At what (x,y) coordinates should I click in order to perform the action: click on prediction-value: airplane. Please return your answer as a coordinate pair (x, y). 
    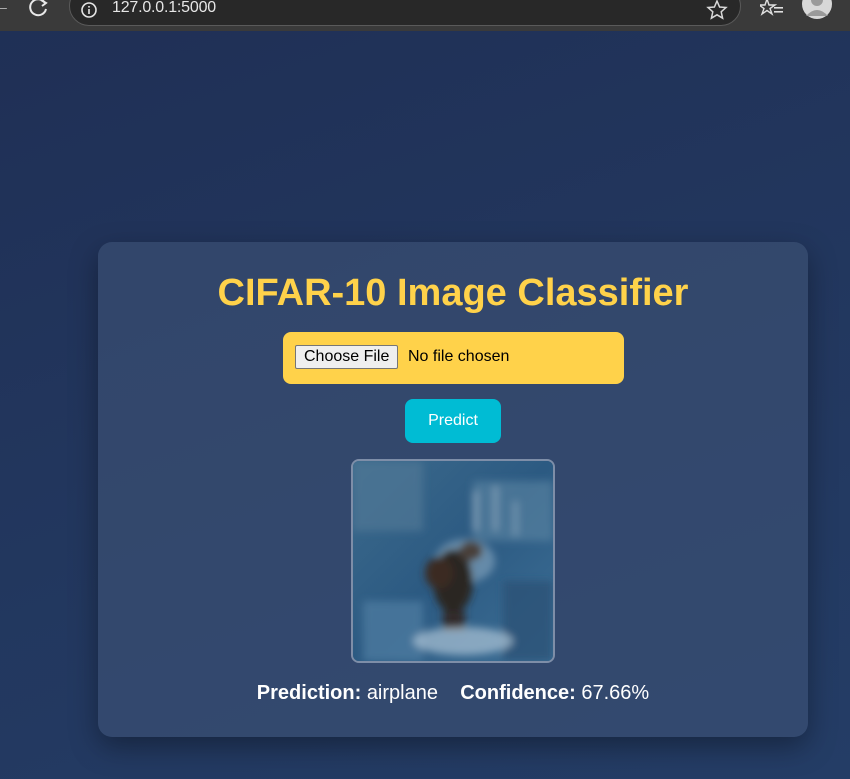
    Looking at the image, I should click on (402, 693).